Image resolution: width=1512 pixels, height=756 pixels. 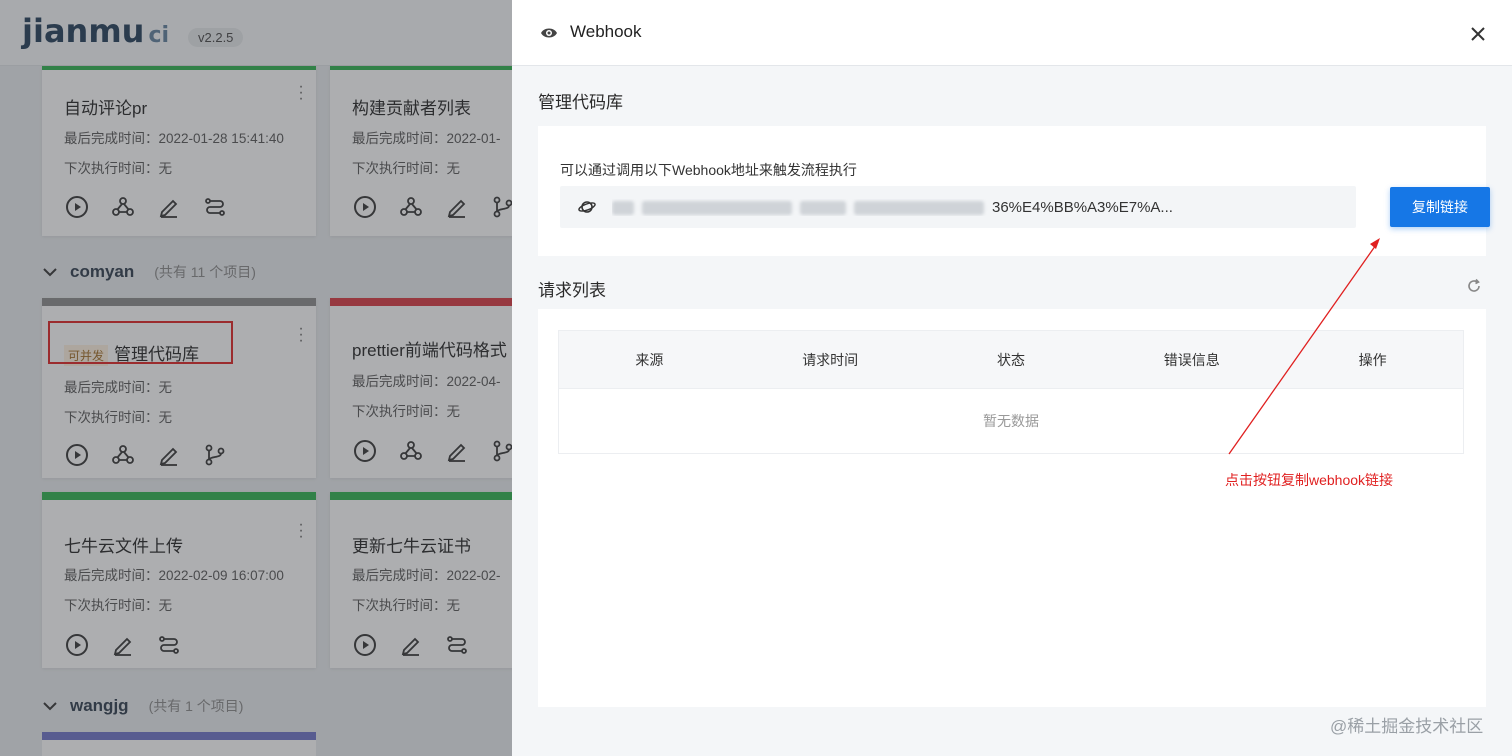 I want to click on empty-state: 暂无数据, so click(x=1011, y=421).